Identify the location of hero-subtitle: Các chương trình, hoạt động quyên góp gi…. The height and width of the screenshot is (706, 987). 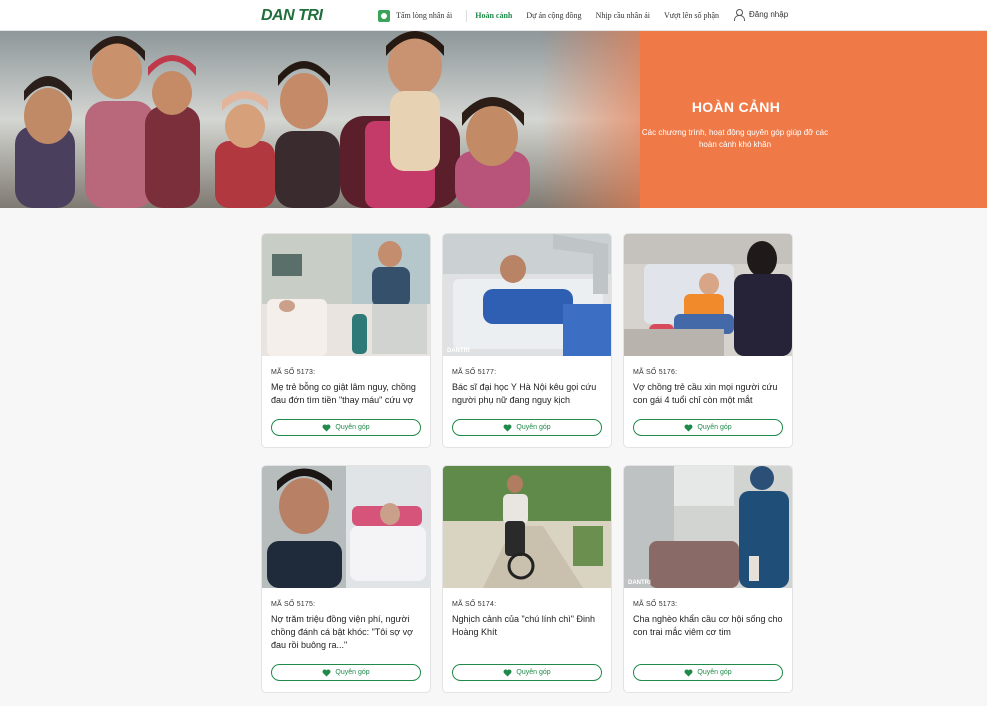
(735, 138).